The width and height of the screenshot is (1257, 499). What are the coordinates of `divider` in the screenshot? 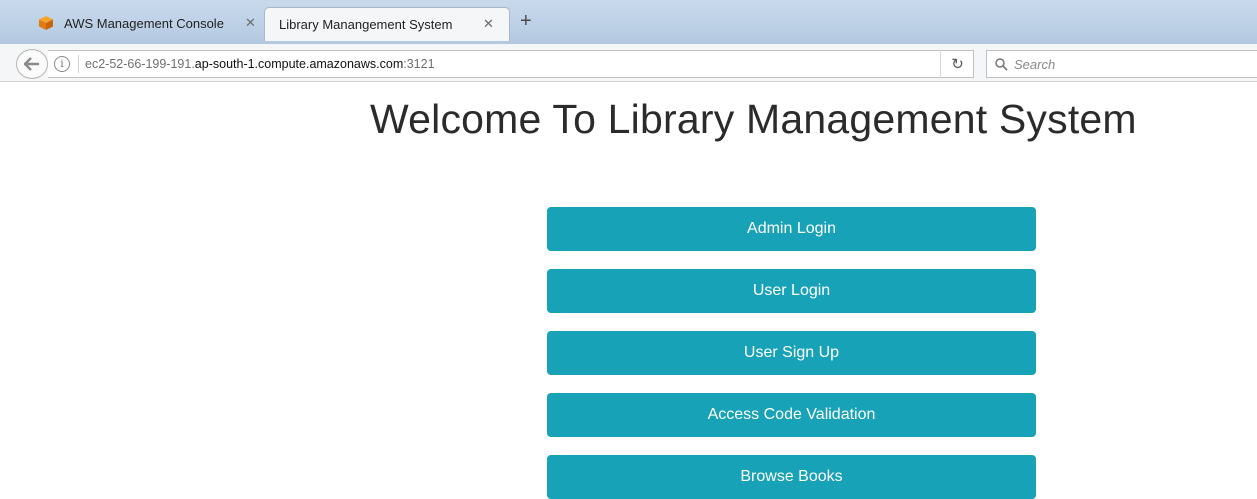 It's located at (78, 64).